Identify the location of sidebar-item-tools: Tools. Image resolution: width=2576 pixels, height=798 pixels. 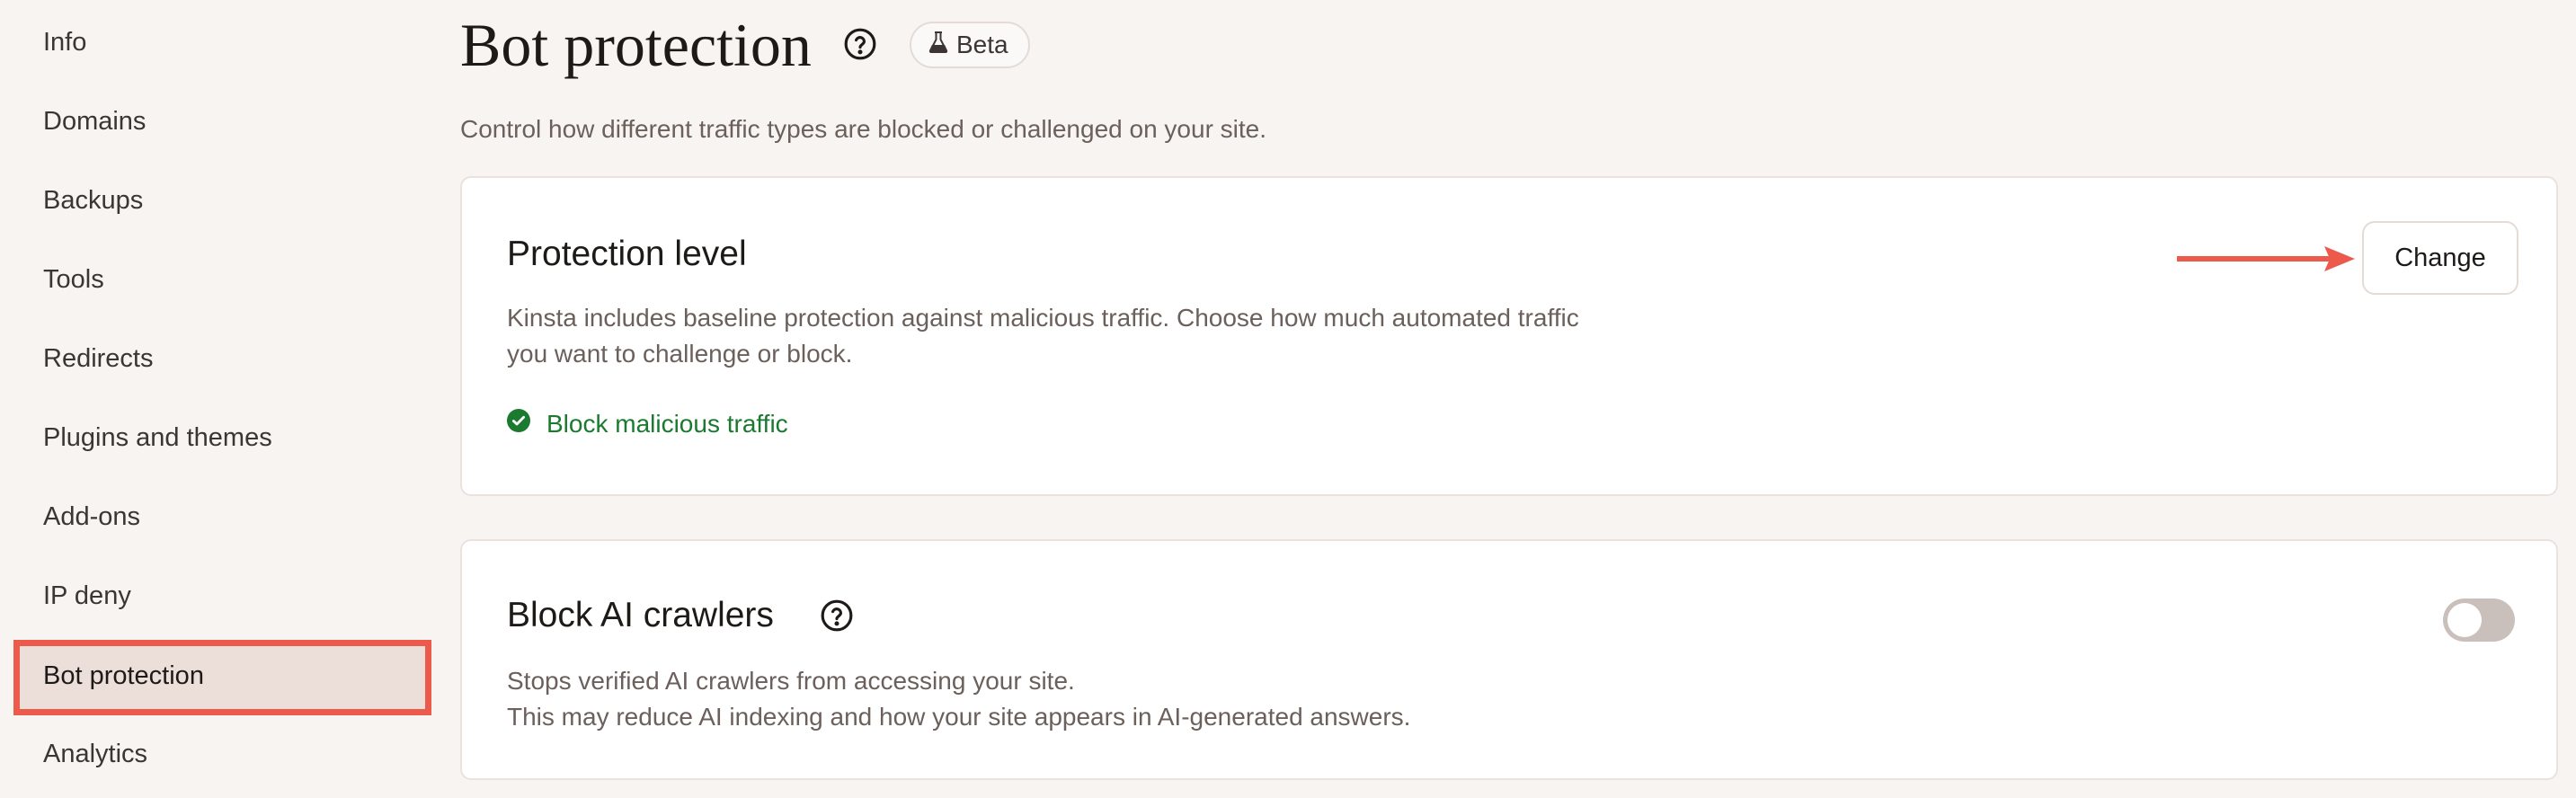
(73, 279).